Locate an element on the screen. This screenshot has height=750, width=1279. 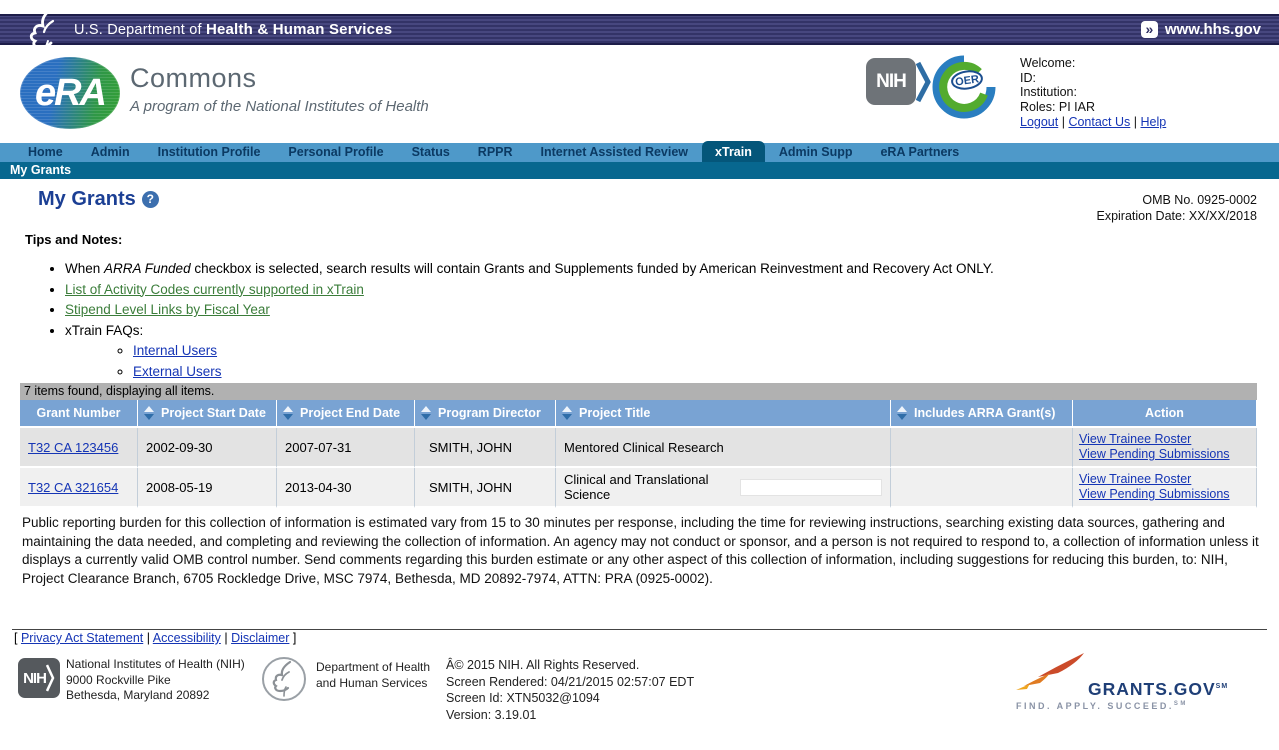
grants-gov-logo: GRANTS.GOVSM FIND. APPLY. SUCCEED.SM is located at coordinates (1127, 685).